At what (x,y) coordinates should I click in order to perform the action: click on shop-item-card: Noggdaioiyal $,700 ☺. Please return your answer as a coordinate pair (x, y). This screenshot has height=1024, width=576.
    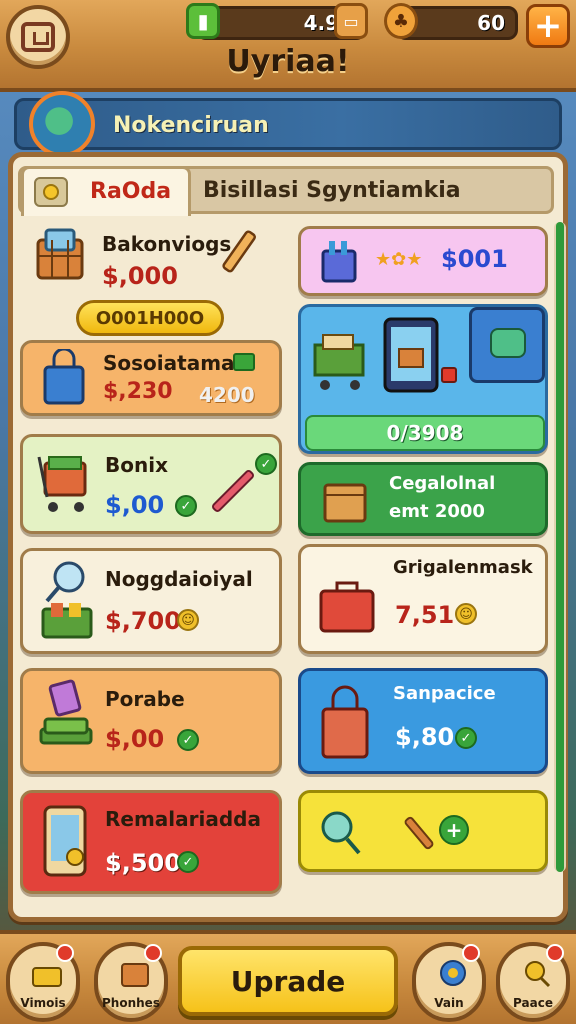
    Looking at the image, I should click on (151, 601).